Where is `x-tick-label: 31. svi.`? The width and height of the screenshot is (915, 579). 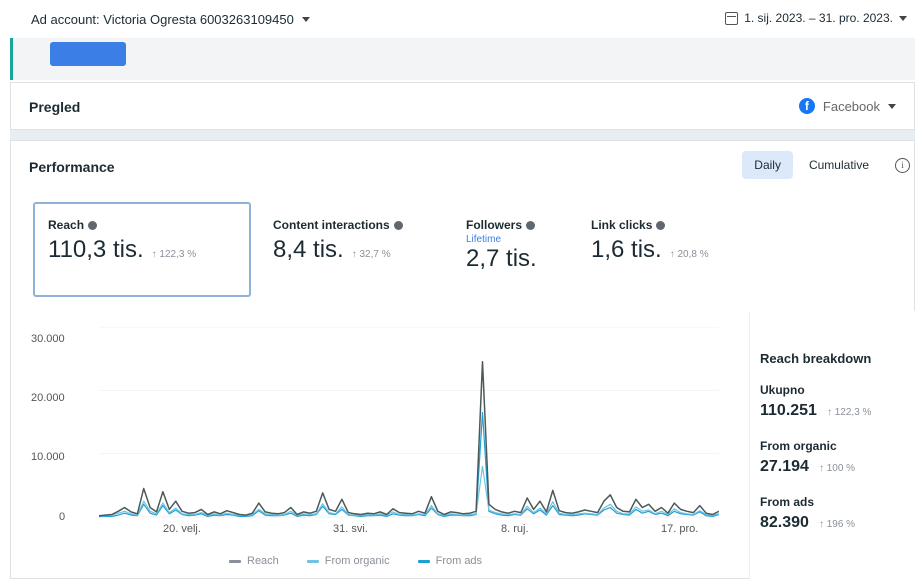 x-tick-label: 31. svi. is located at coordinates (350, 529).